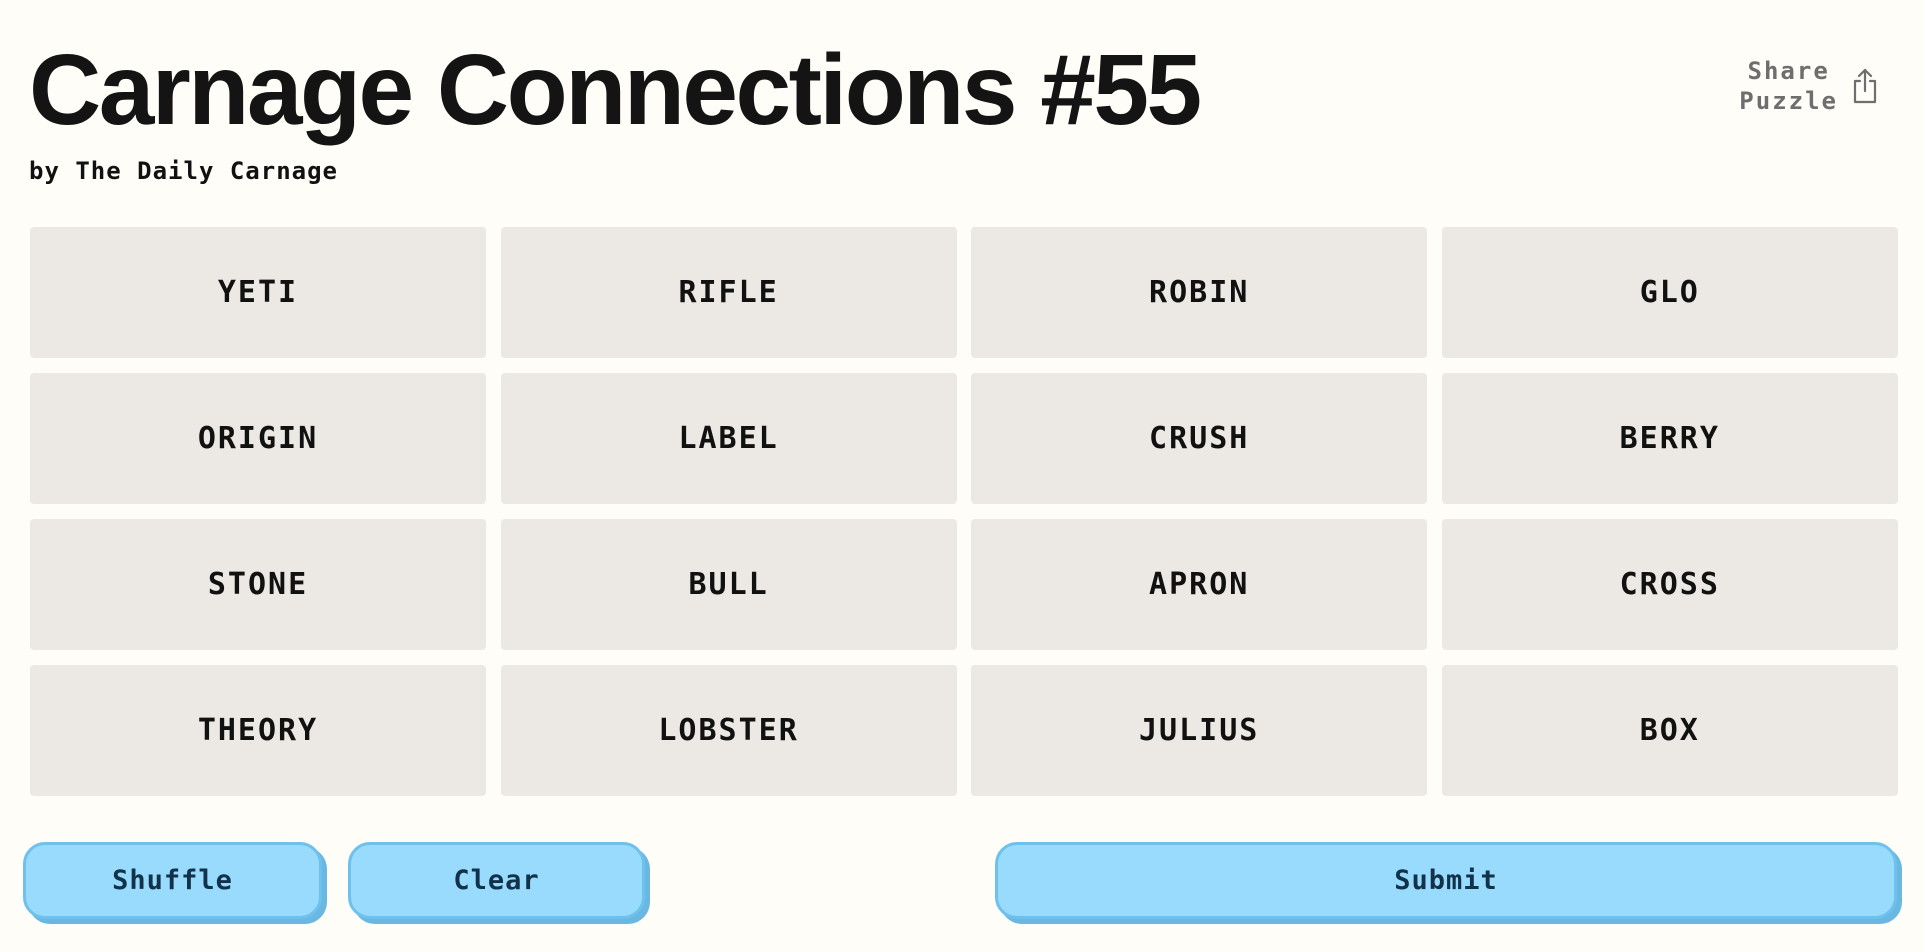 The width and height of the screenshot is (1924, 952). What do you see at coordinates (1788, 101) in the screenshot?
I see `share-label-line2: Puzzle` at bounding box center [1788, 101].